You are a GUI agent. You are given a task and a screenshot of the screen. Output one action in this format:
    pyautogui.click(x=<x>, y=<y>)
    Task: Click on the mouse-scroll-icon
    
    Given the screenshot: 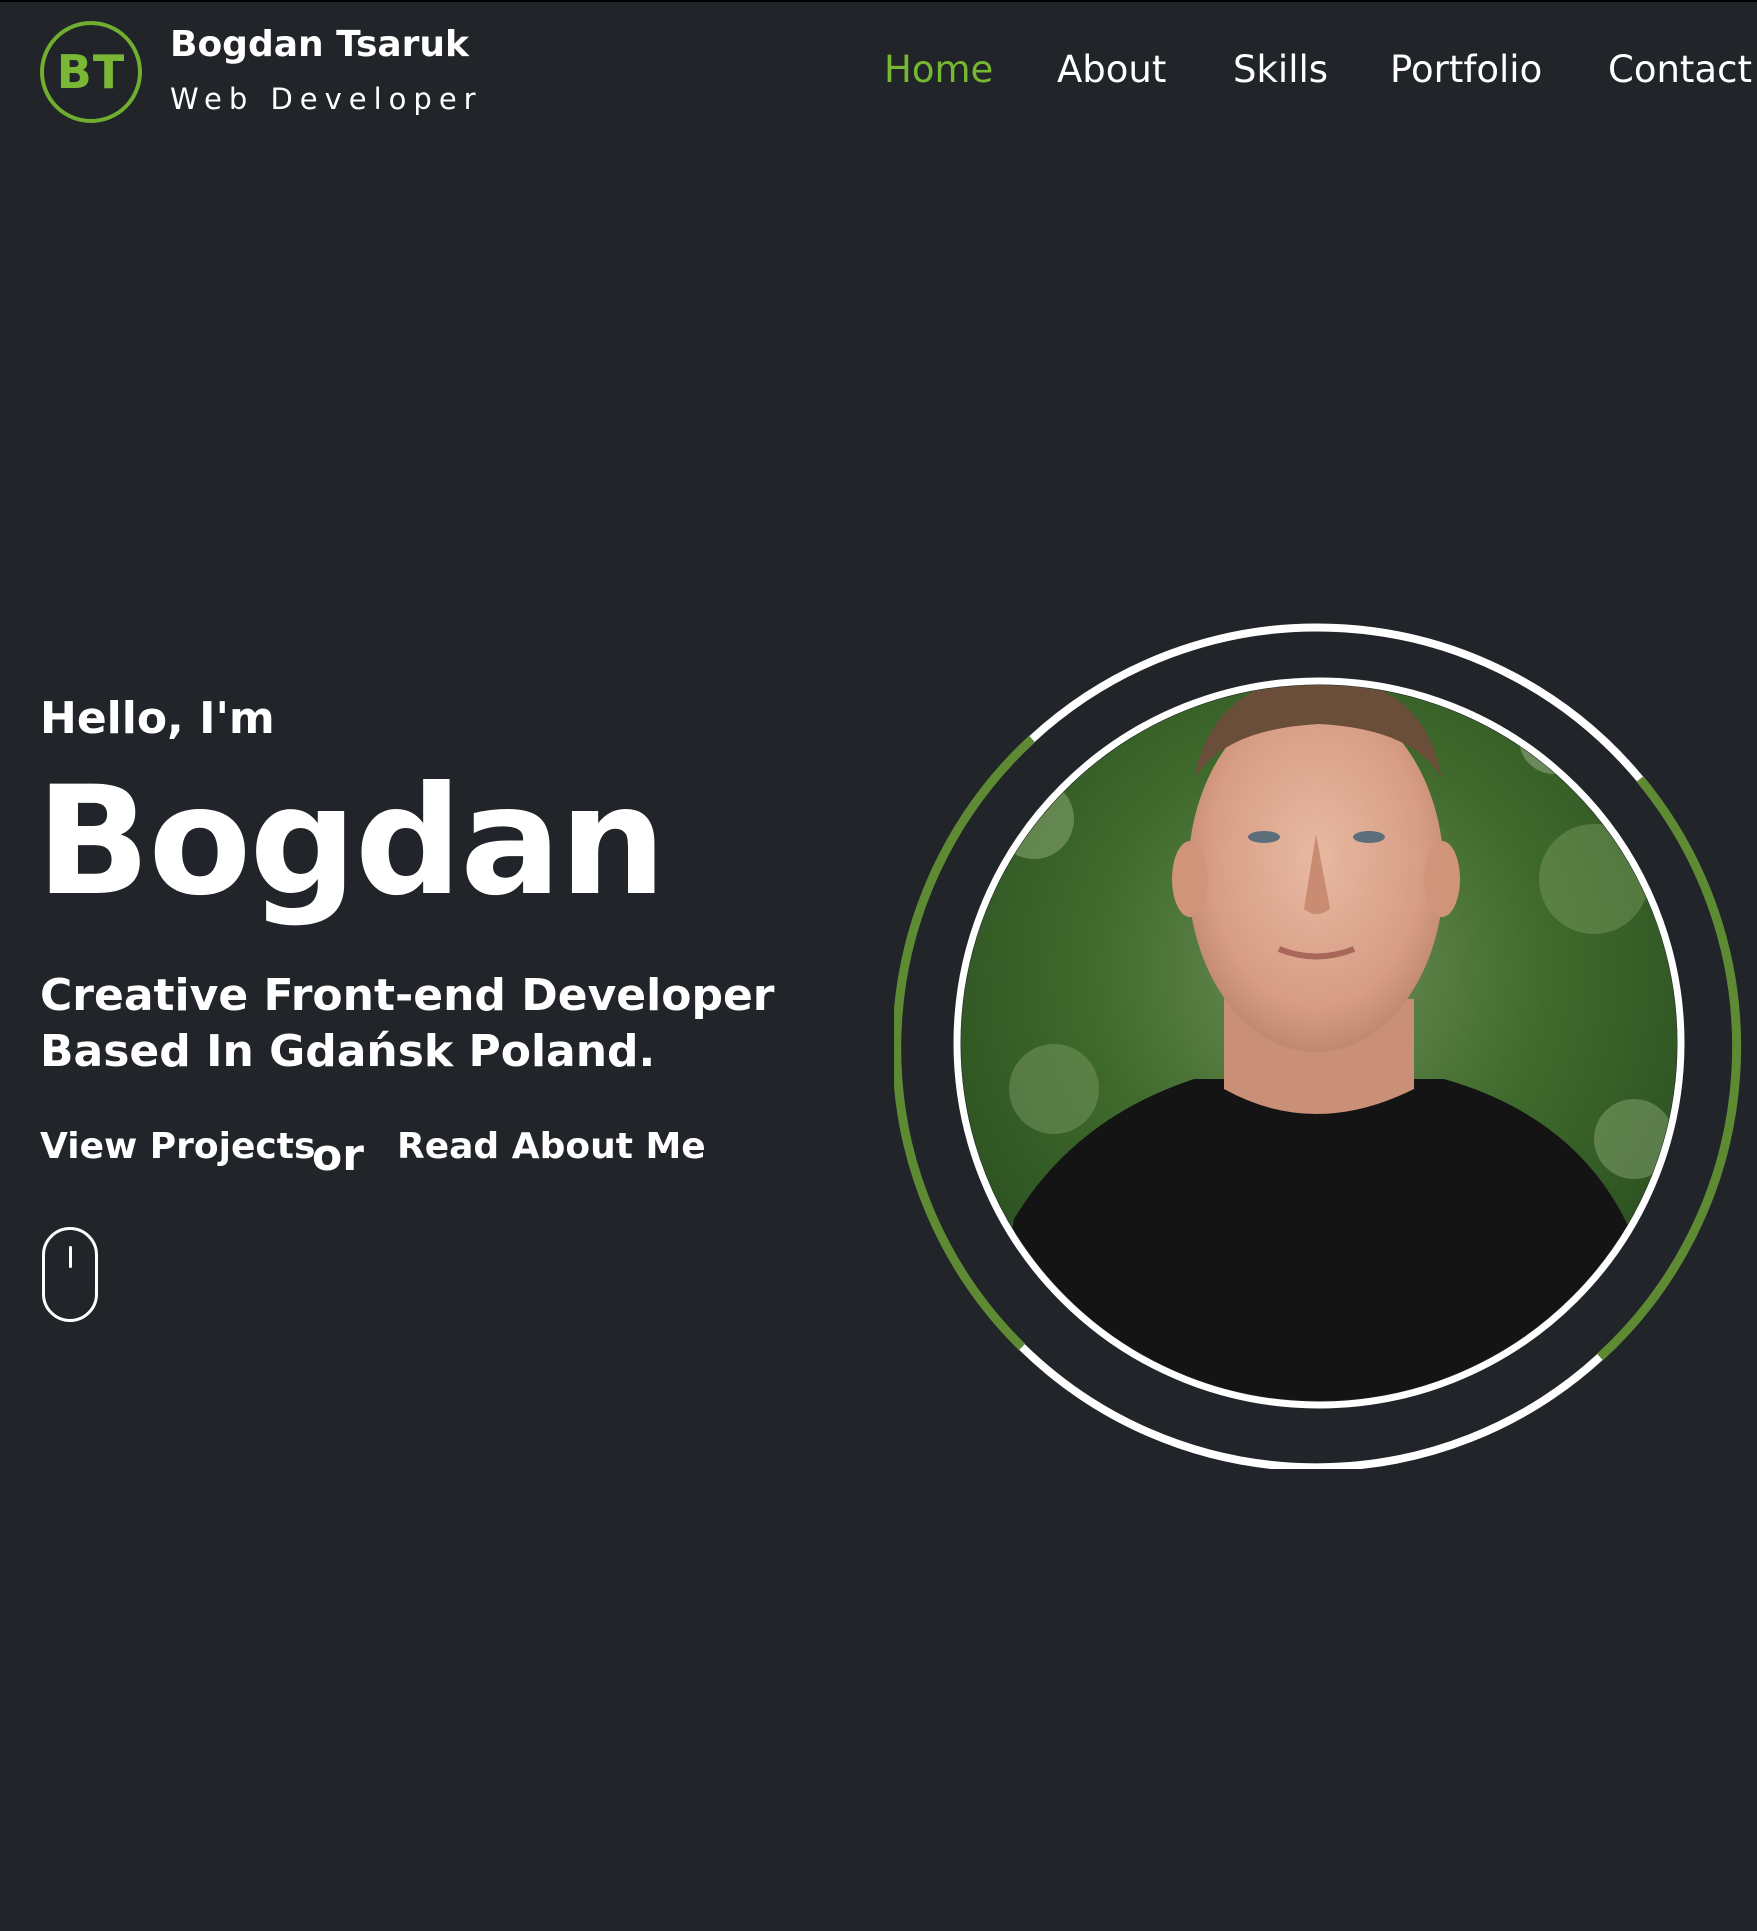 What is the action you would take?
    pyautogui.click(x=70, y=1274)
    